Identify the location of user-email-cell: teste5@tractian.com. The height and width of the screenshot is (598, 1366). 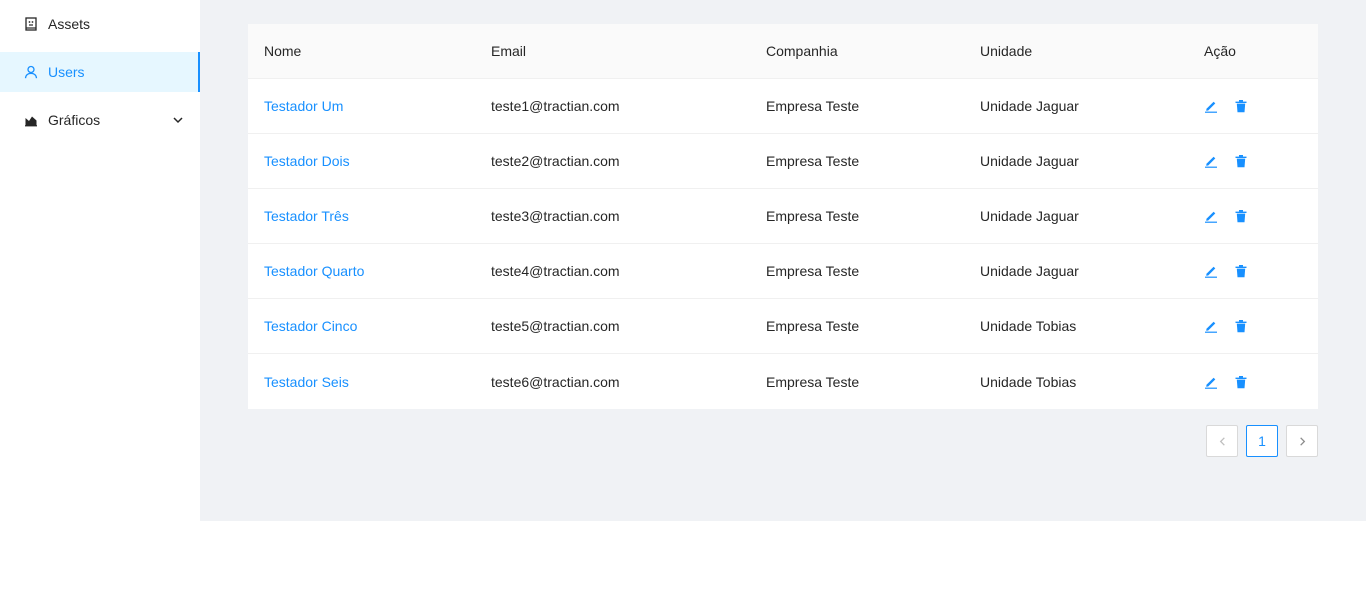
(555, 326).